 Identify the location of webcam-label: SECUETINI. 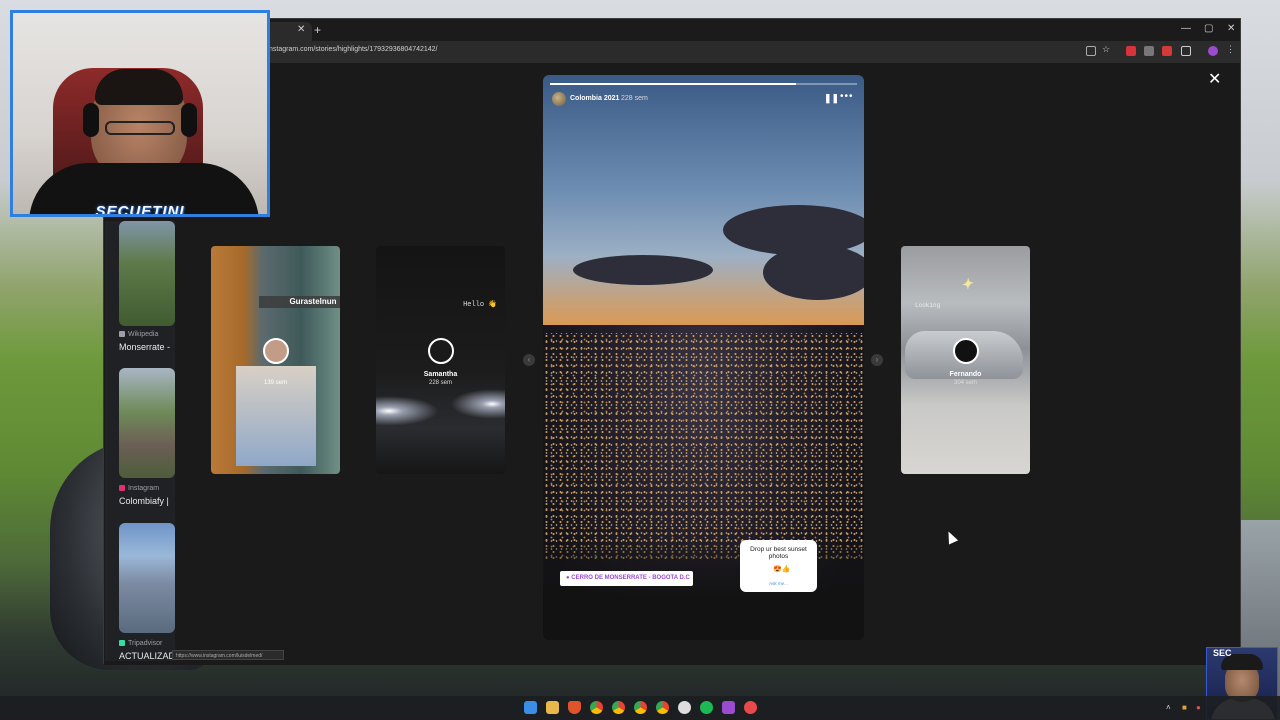
(140, 210).